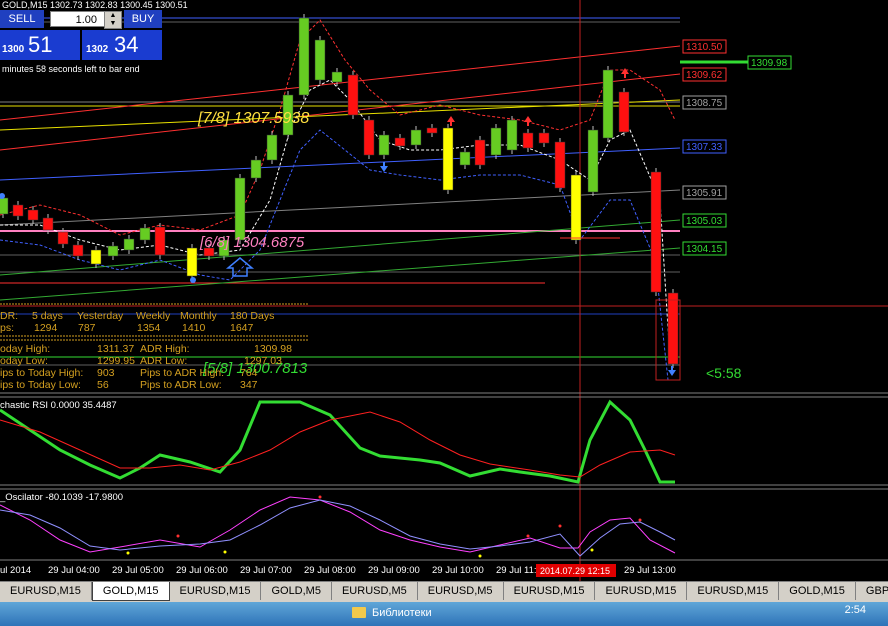 The height and width of the screenshot is (626, 888). Describe the element at coordinates (113, 20) in the screenshot. I see `lot-stepper: ▲ ▼` at that location.